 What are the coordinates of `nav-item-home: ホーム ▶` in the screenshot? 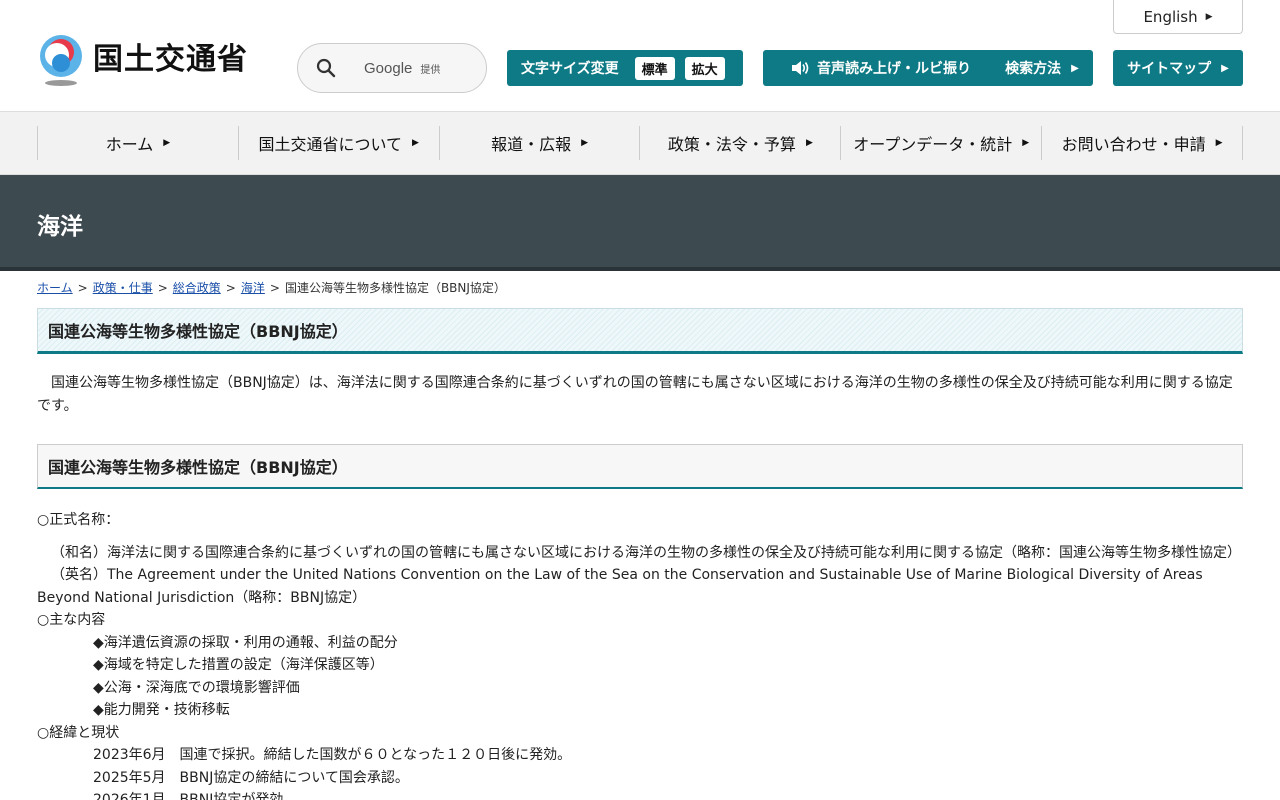 It's located at (137, 143).